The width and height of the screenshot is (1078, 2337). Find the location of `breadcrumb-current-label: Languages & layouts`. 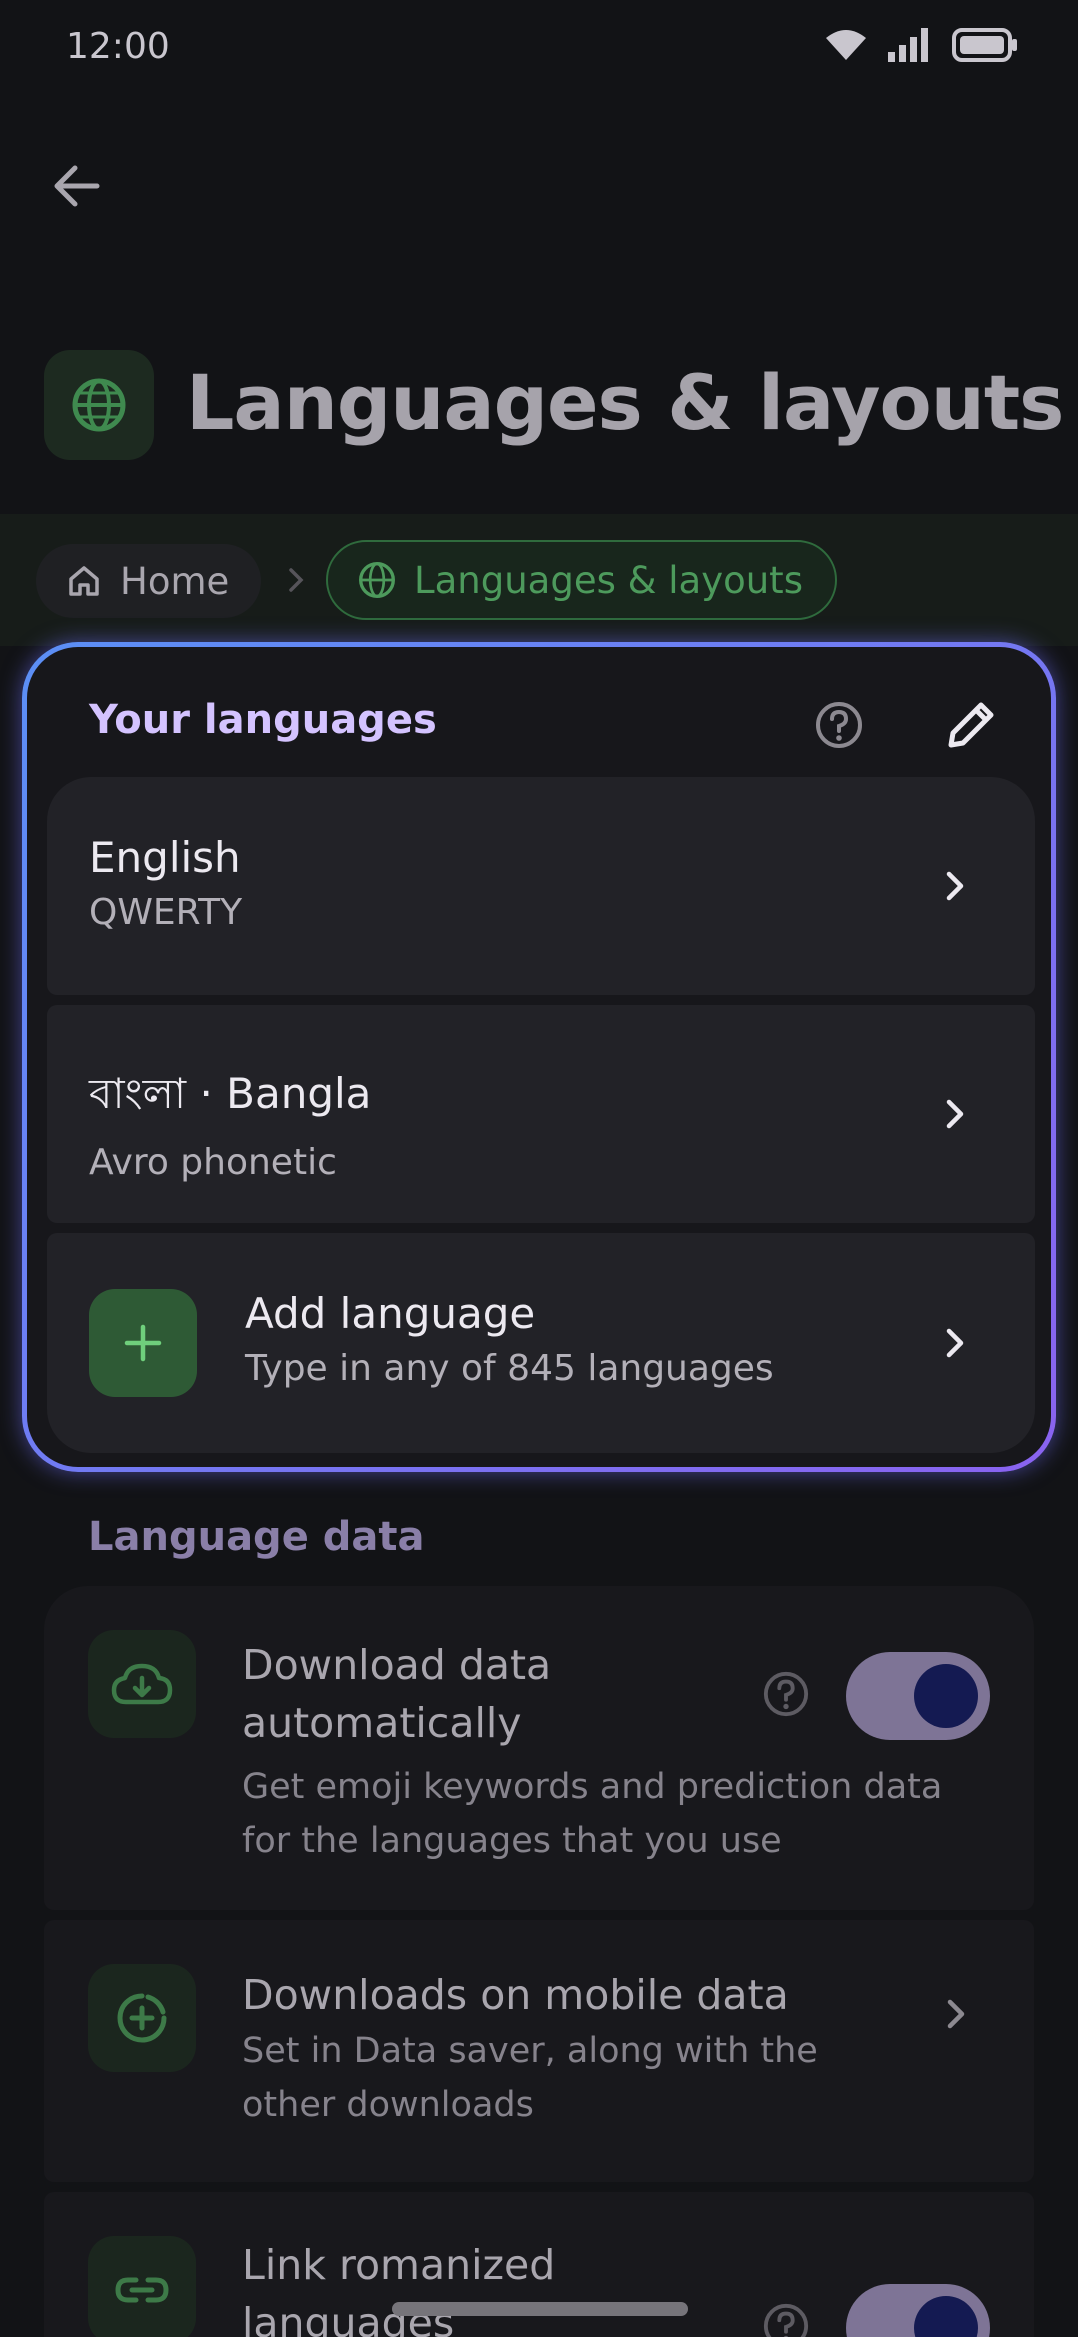

breadcrumb-current-label: Languages & layouts is located at coordinates (608, 580).